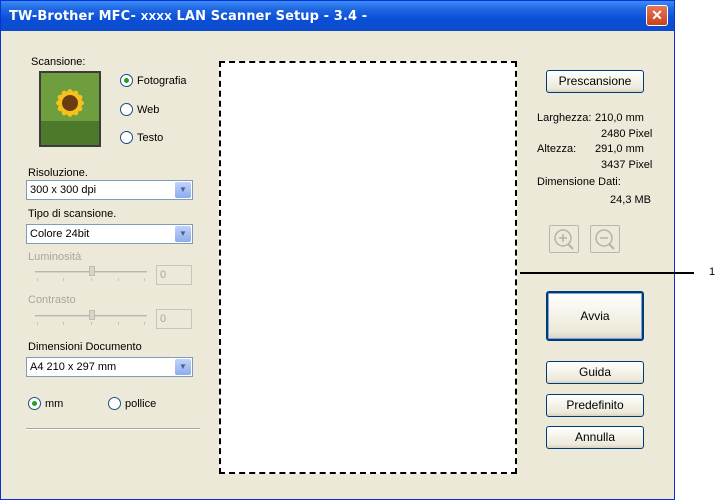  I want to click on default-button: Predefinito, so click(595, 405).